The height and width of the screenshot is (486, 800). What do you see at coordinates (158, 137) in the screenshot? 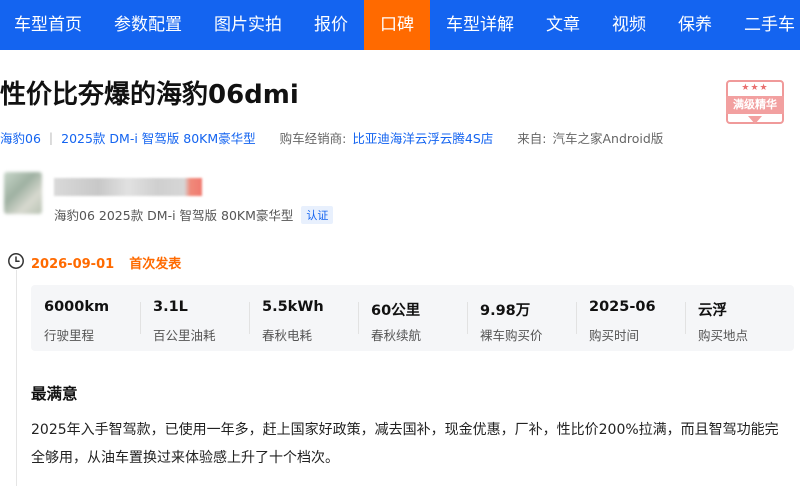
I see `model-link: 2025款 DM-i 智驾版 80KM豪华型` at bounding box center [158, 137].